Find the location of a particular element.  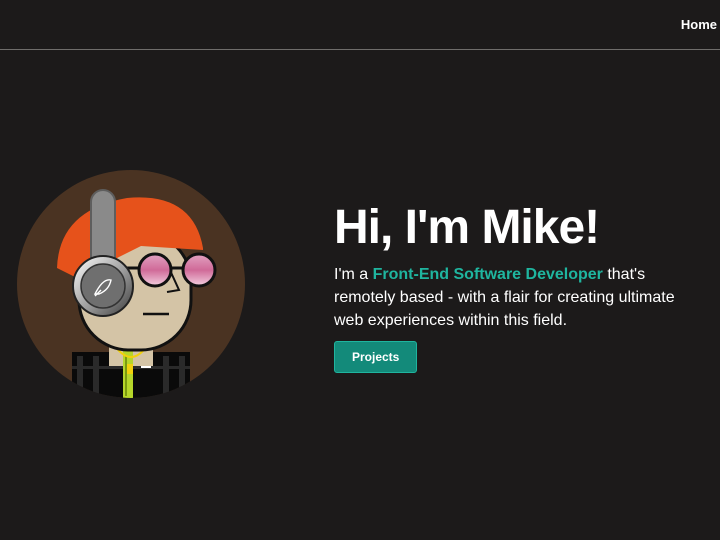

role-highlight: Front-End Software Developer is located at coordinates (487, 274).